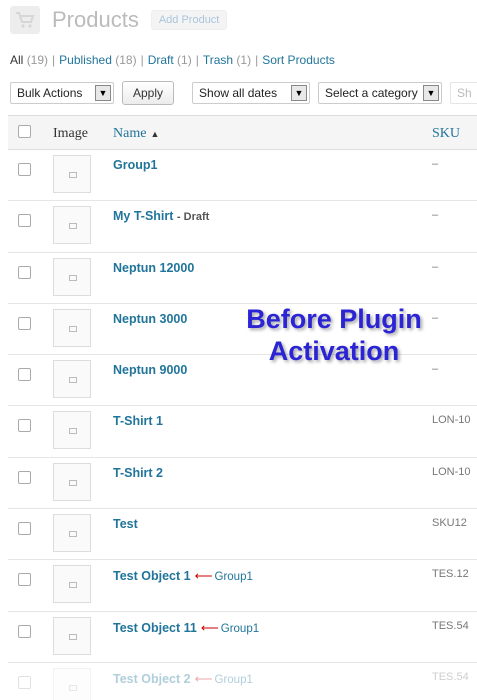 The height and width of the screenshot is (700, 477). I want to click on filter-trash: Trash (1), so click(227, 60).